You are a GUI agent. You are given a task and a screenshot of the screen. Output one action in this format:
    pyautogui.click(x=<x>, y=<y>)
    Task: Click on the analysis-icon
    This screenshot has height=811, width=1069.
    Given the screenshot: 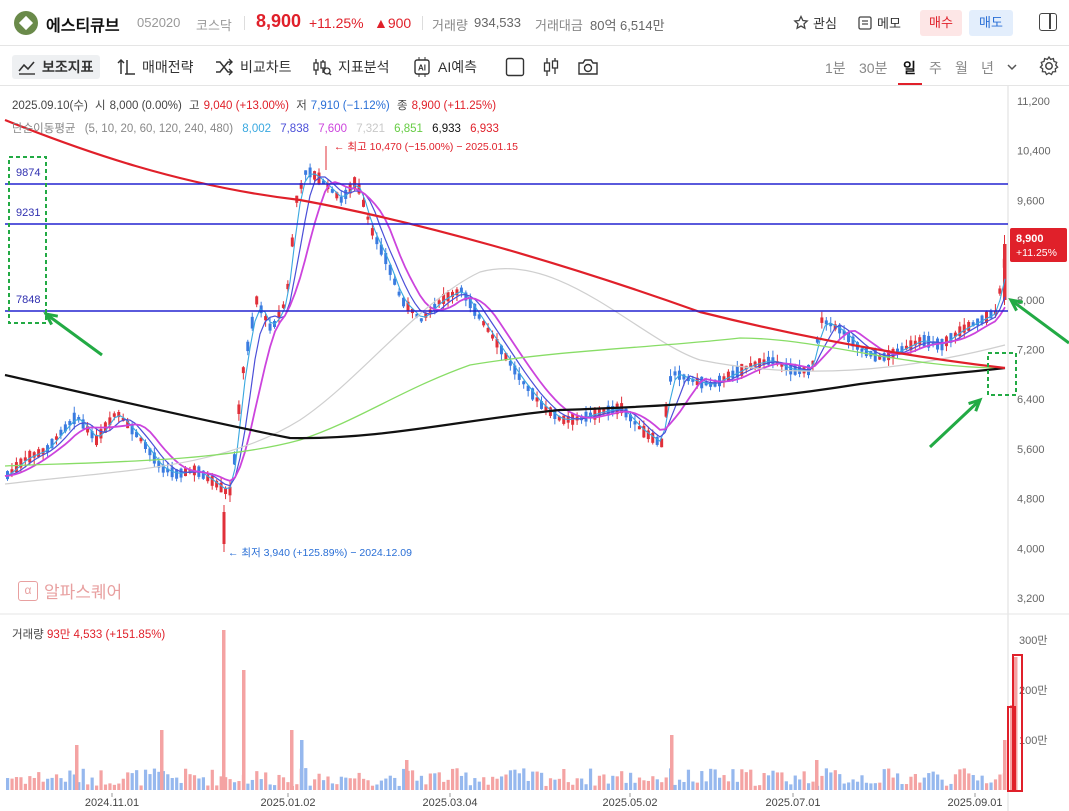 What is the action you would take?
    pyautogui.click(x=322, y=67)
    